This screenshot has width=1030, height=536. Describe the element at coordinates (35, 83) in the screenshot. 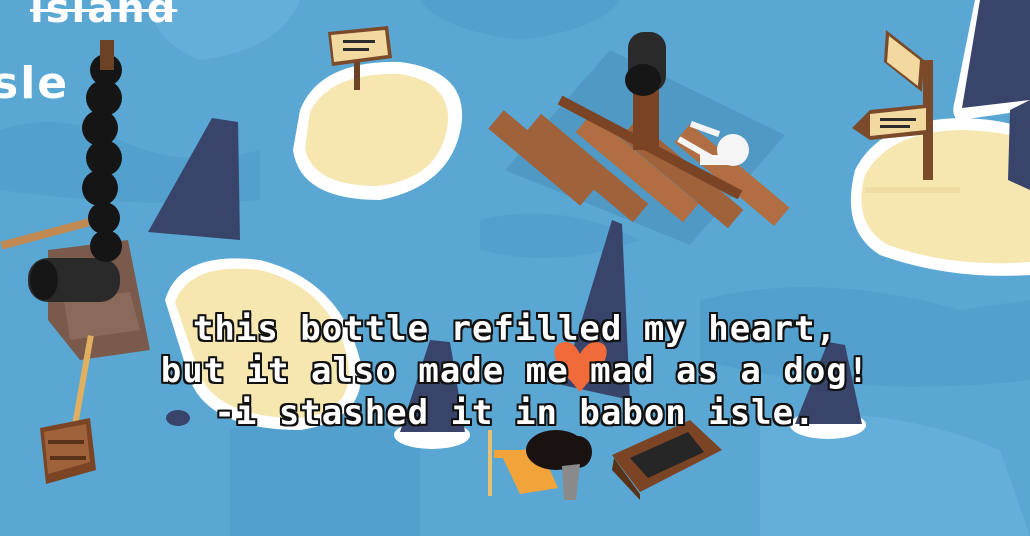

I see `map-label-isle: sle` at that location.